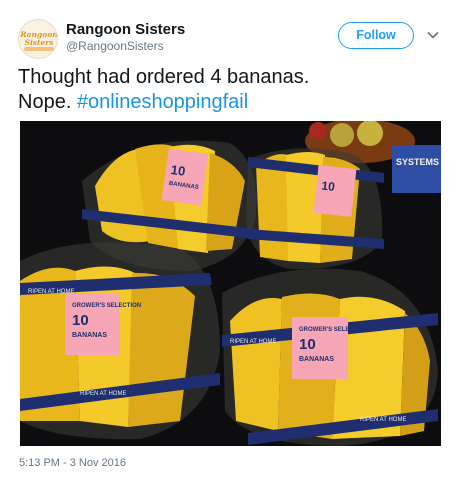 This screenshot has width=463, height=477. I want to click on bag-4-product: BANANAS, so click(316, 359).